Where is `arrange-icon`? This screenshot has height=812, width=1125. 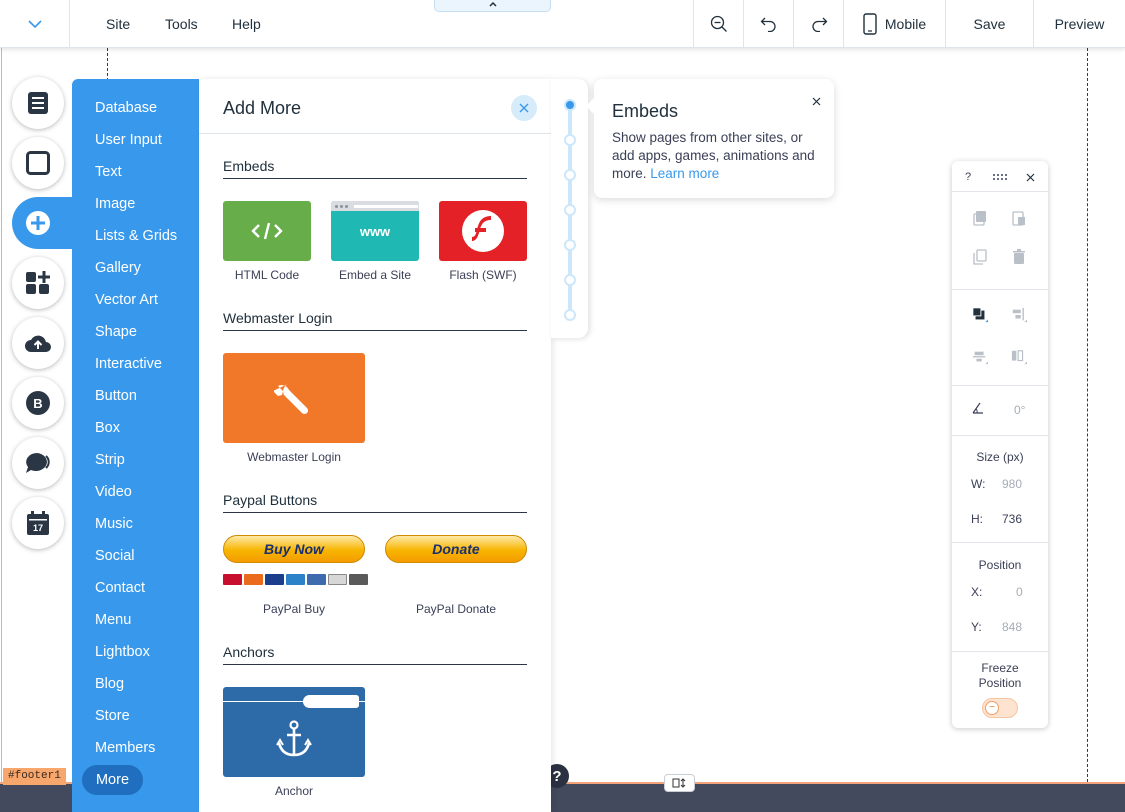 arrange-icon is located at coordinates (980, 315).